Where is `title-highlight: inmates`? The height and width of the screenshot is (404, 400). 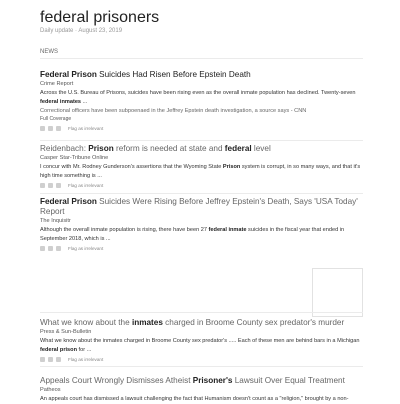 title-highlight: inmates is located at coordinates (147, 322).